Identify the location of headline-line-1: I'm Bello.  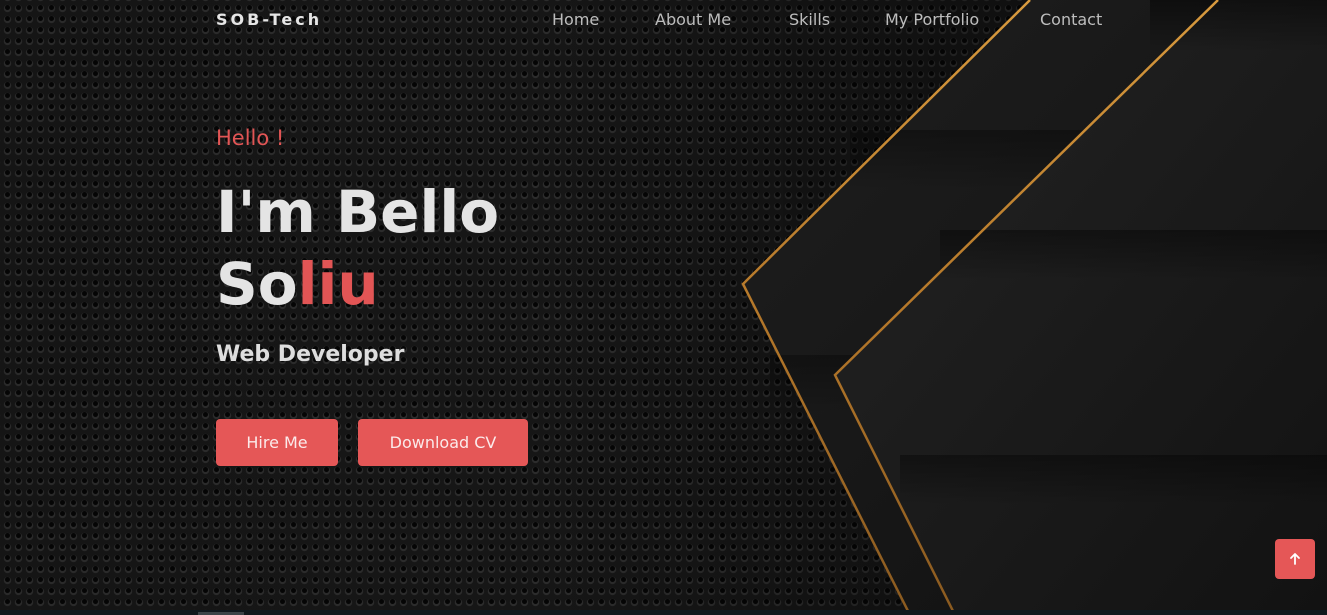
(358, 212).